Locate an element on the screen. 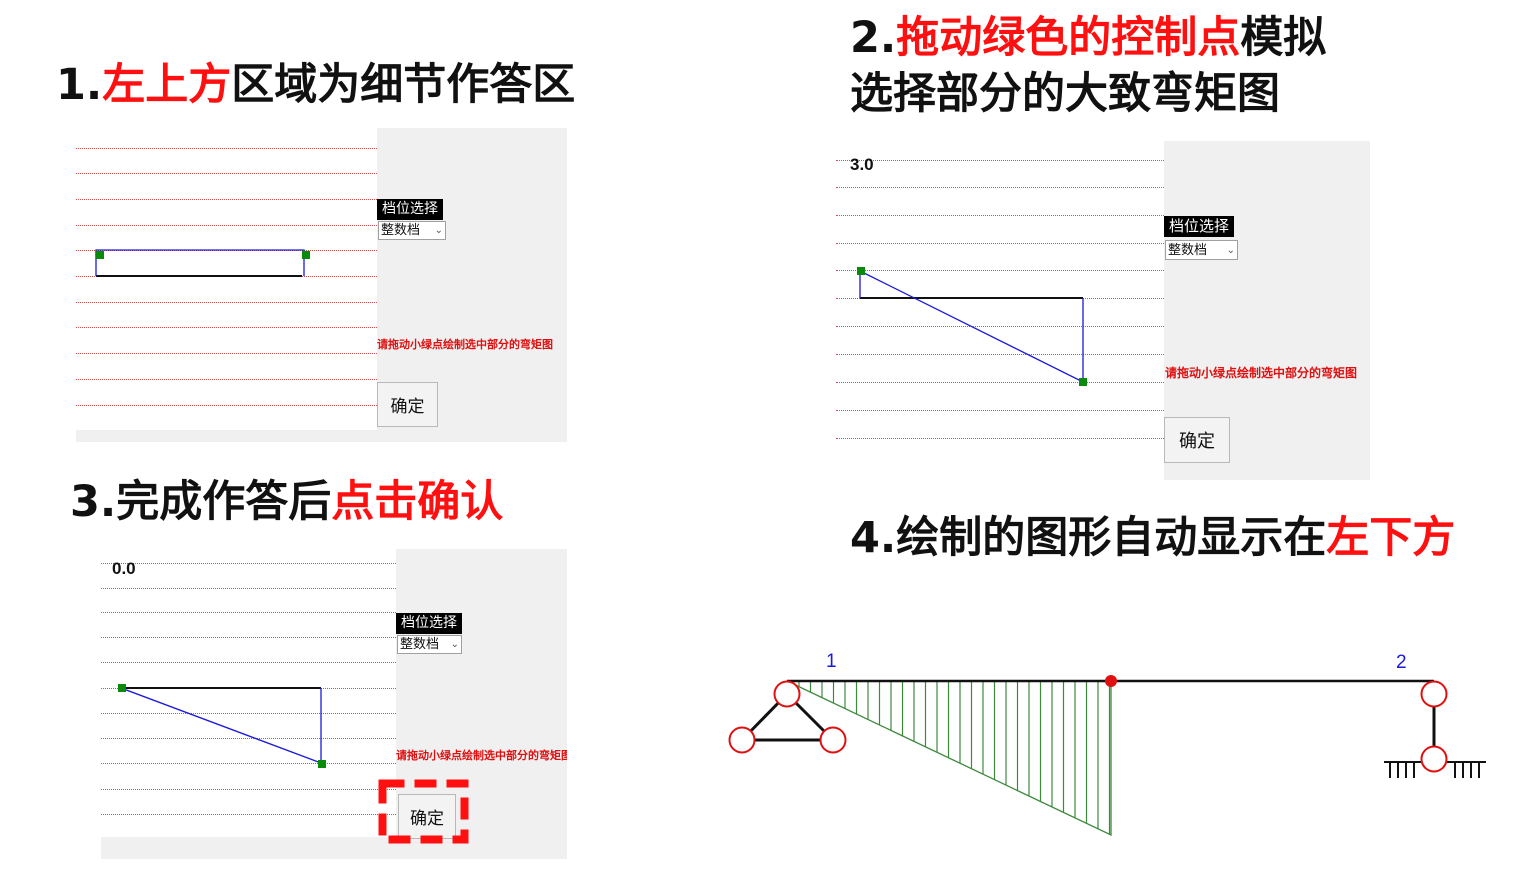 The width and height of the screenshot is (1533, 882). node-label-2: 2 is located at coordinates (1401, 662).